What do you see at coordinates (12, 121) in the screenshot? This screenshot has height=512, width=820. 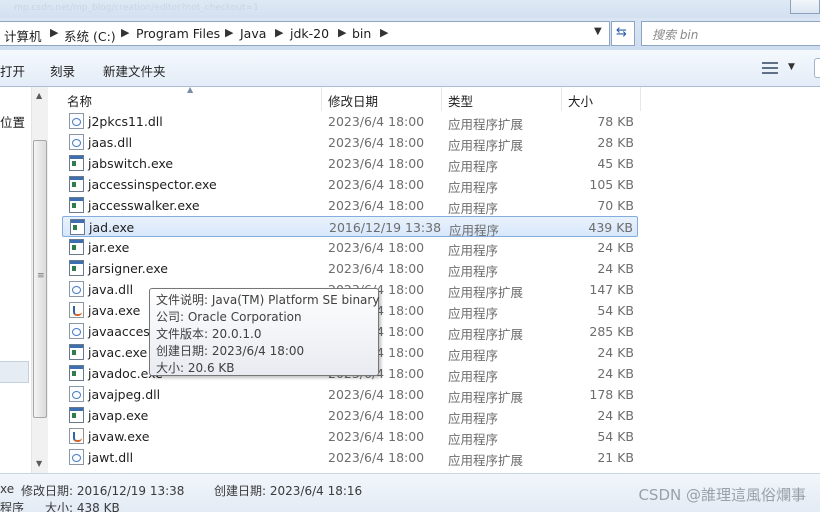 I see `nav-item-location: 位置` at bounding box center [12, 121].